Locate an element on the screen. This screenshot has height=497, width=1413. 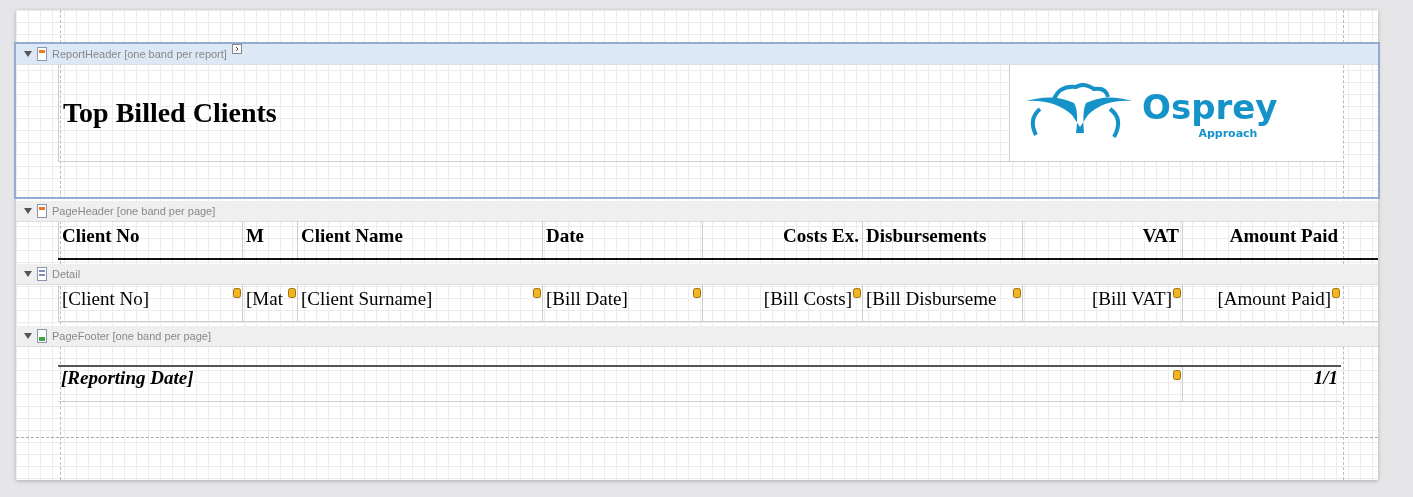
smart-tag-icon is located at coordinates (236, 49).